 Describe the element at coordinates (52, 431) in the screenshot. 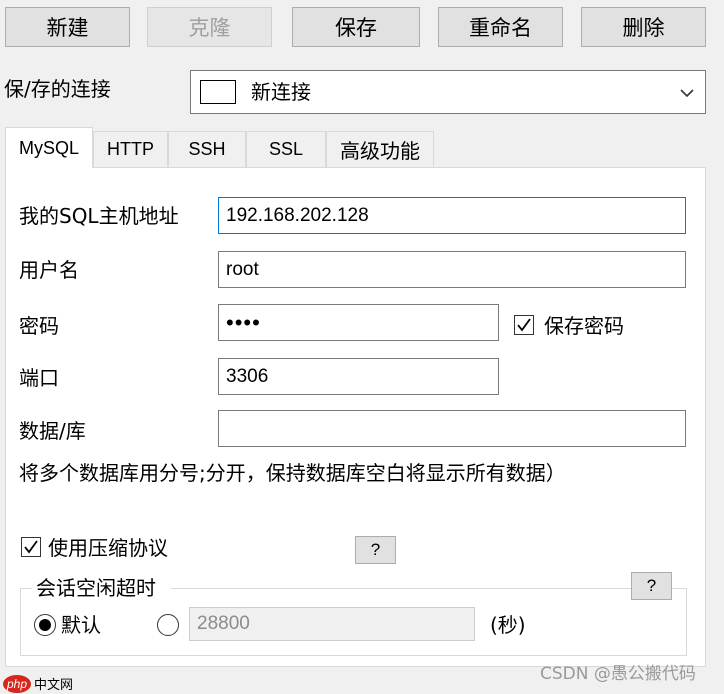

I see `database-label: 数据/库` at that location.